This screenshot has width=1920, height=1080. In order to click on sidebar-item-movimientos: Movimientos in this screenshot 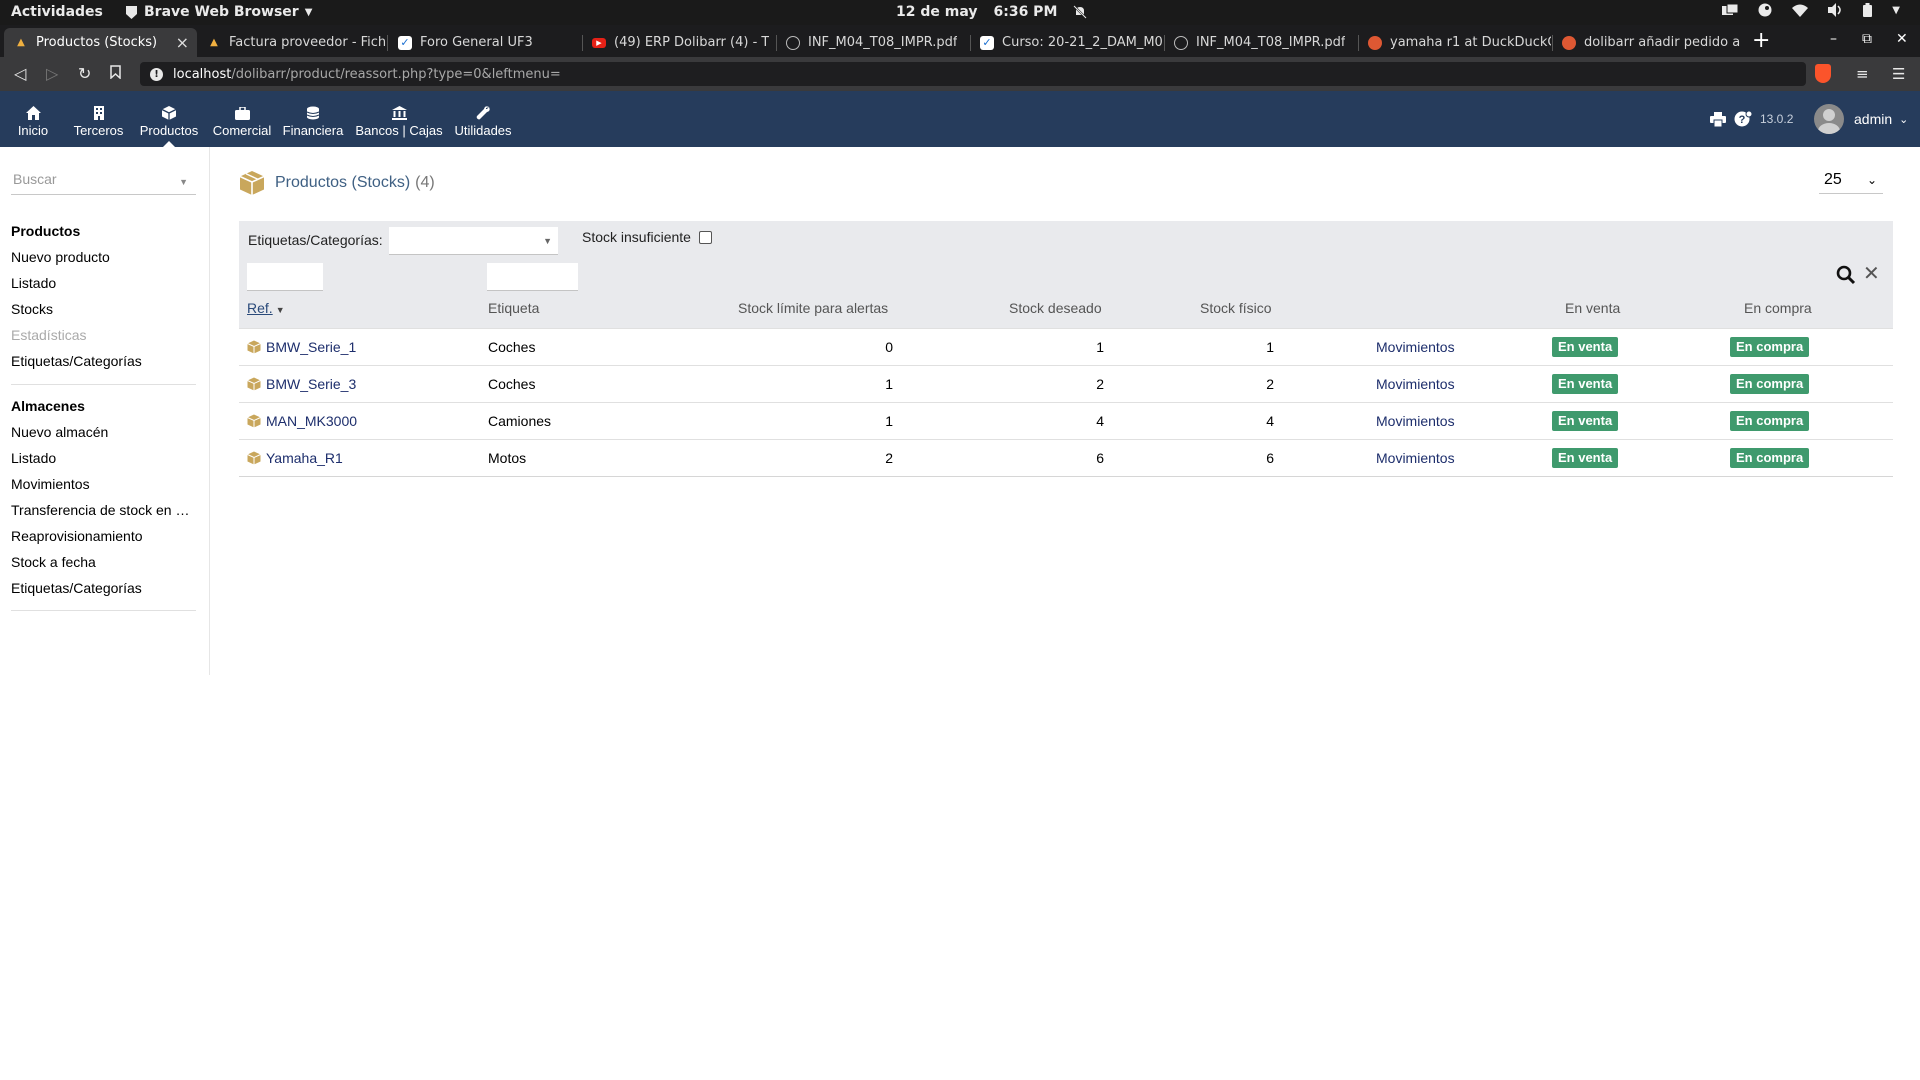, I will do `click(103, 484)`.